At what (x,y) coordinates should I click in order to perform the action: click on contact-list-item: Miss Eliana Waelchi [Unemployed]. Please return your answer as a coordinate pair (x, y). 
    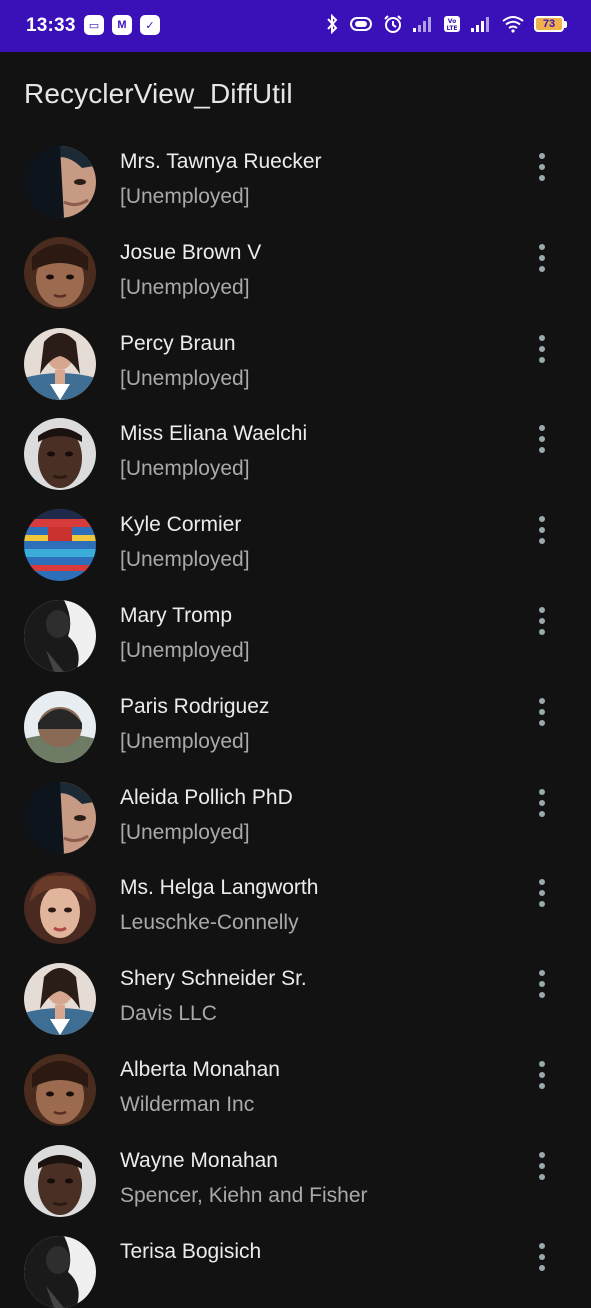
    Looking at the image, I should click on (295, 443).